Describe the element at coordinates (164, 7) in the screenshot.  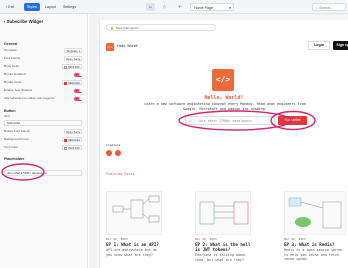
I see `mobile-view-icon: ▯` at that location.